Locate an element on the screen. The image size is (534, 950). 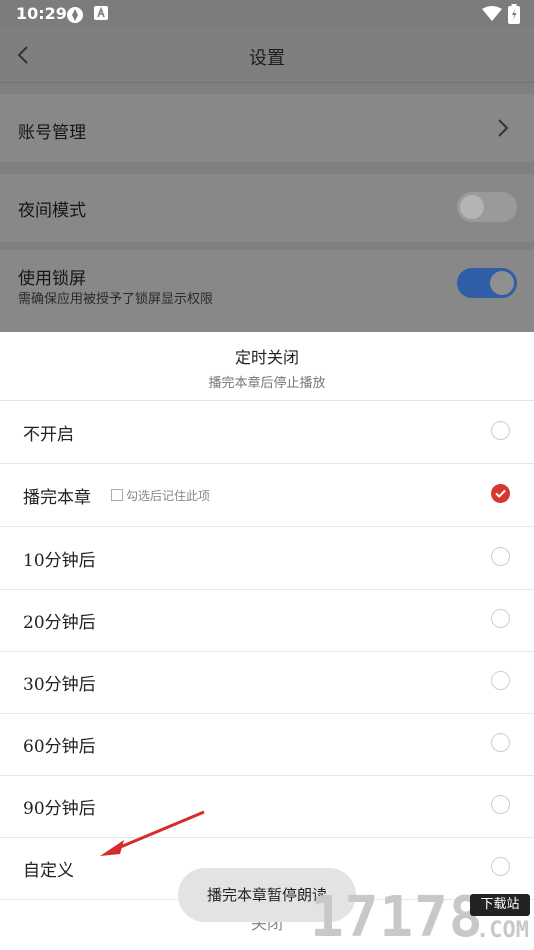
app-icon is located at coordinates (75, 15).